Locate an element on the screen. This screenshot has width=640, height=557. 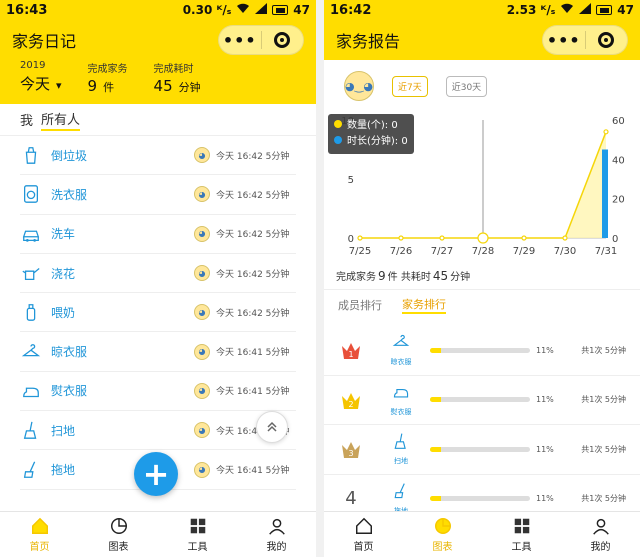
tab-chore-ranking: 家务排行 is located at coordinates (424, 305).